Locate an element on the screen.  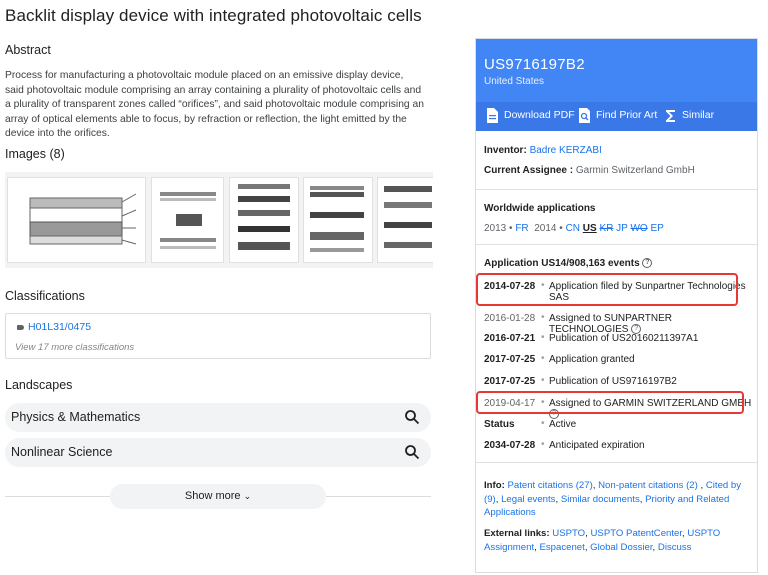
images-heading: Images (8) is located at coordinates (35, 154).